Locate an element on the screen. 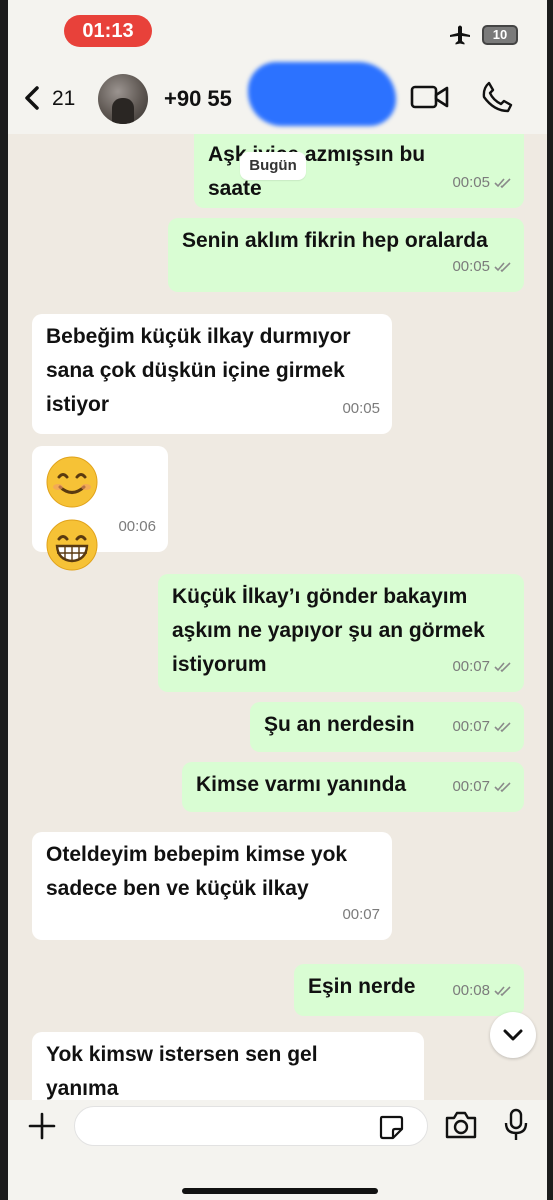  message-bubble-outgoing: Eşin nerde 00:08 is located at coordinates (409, 990).